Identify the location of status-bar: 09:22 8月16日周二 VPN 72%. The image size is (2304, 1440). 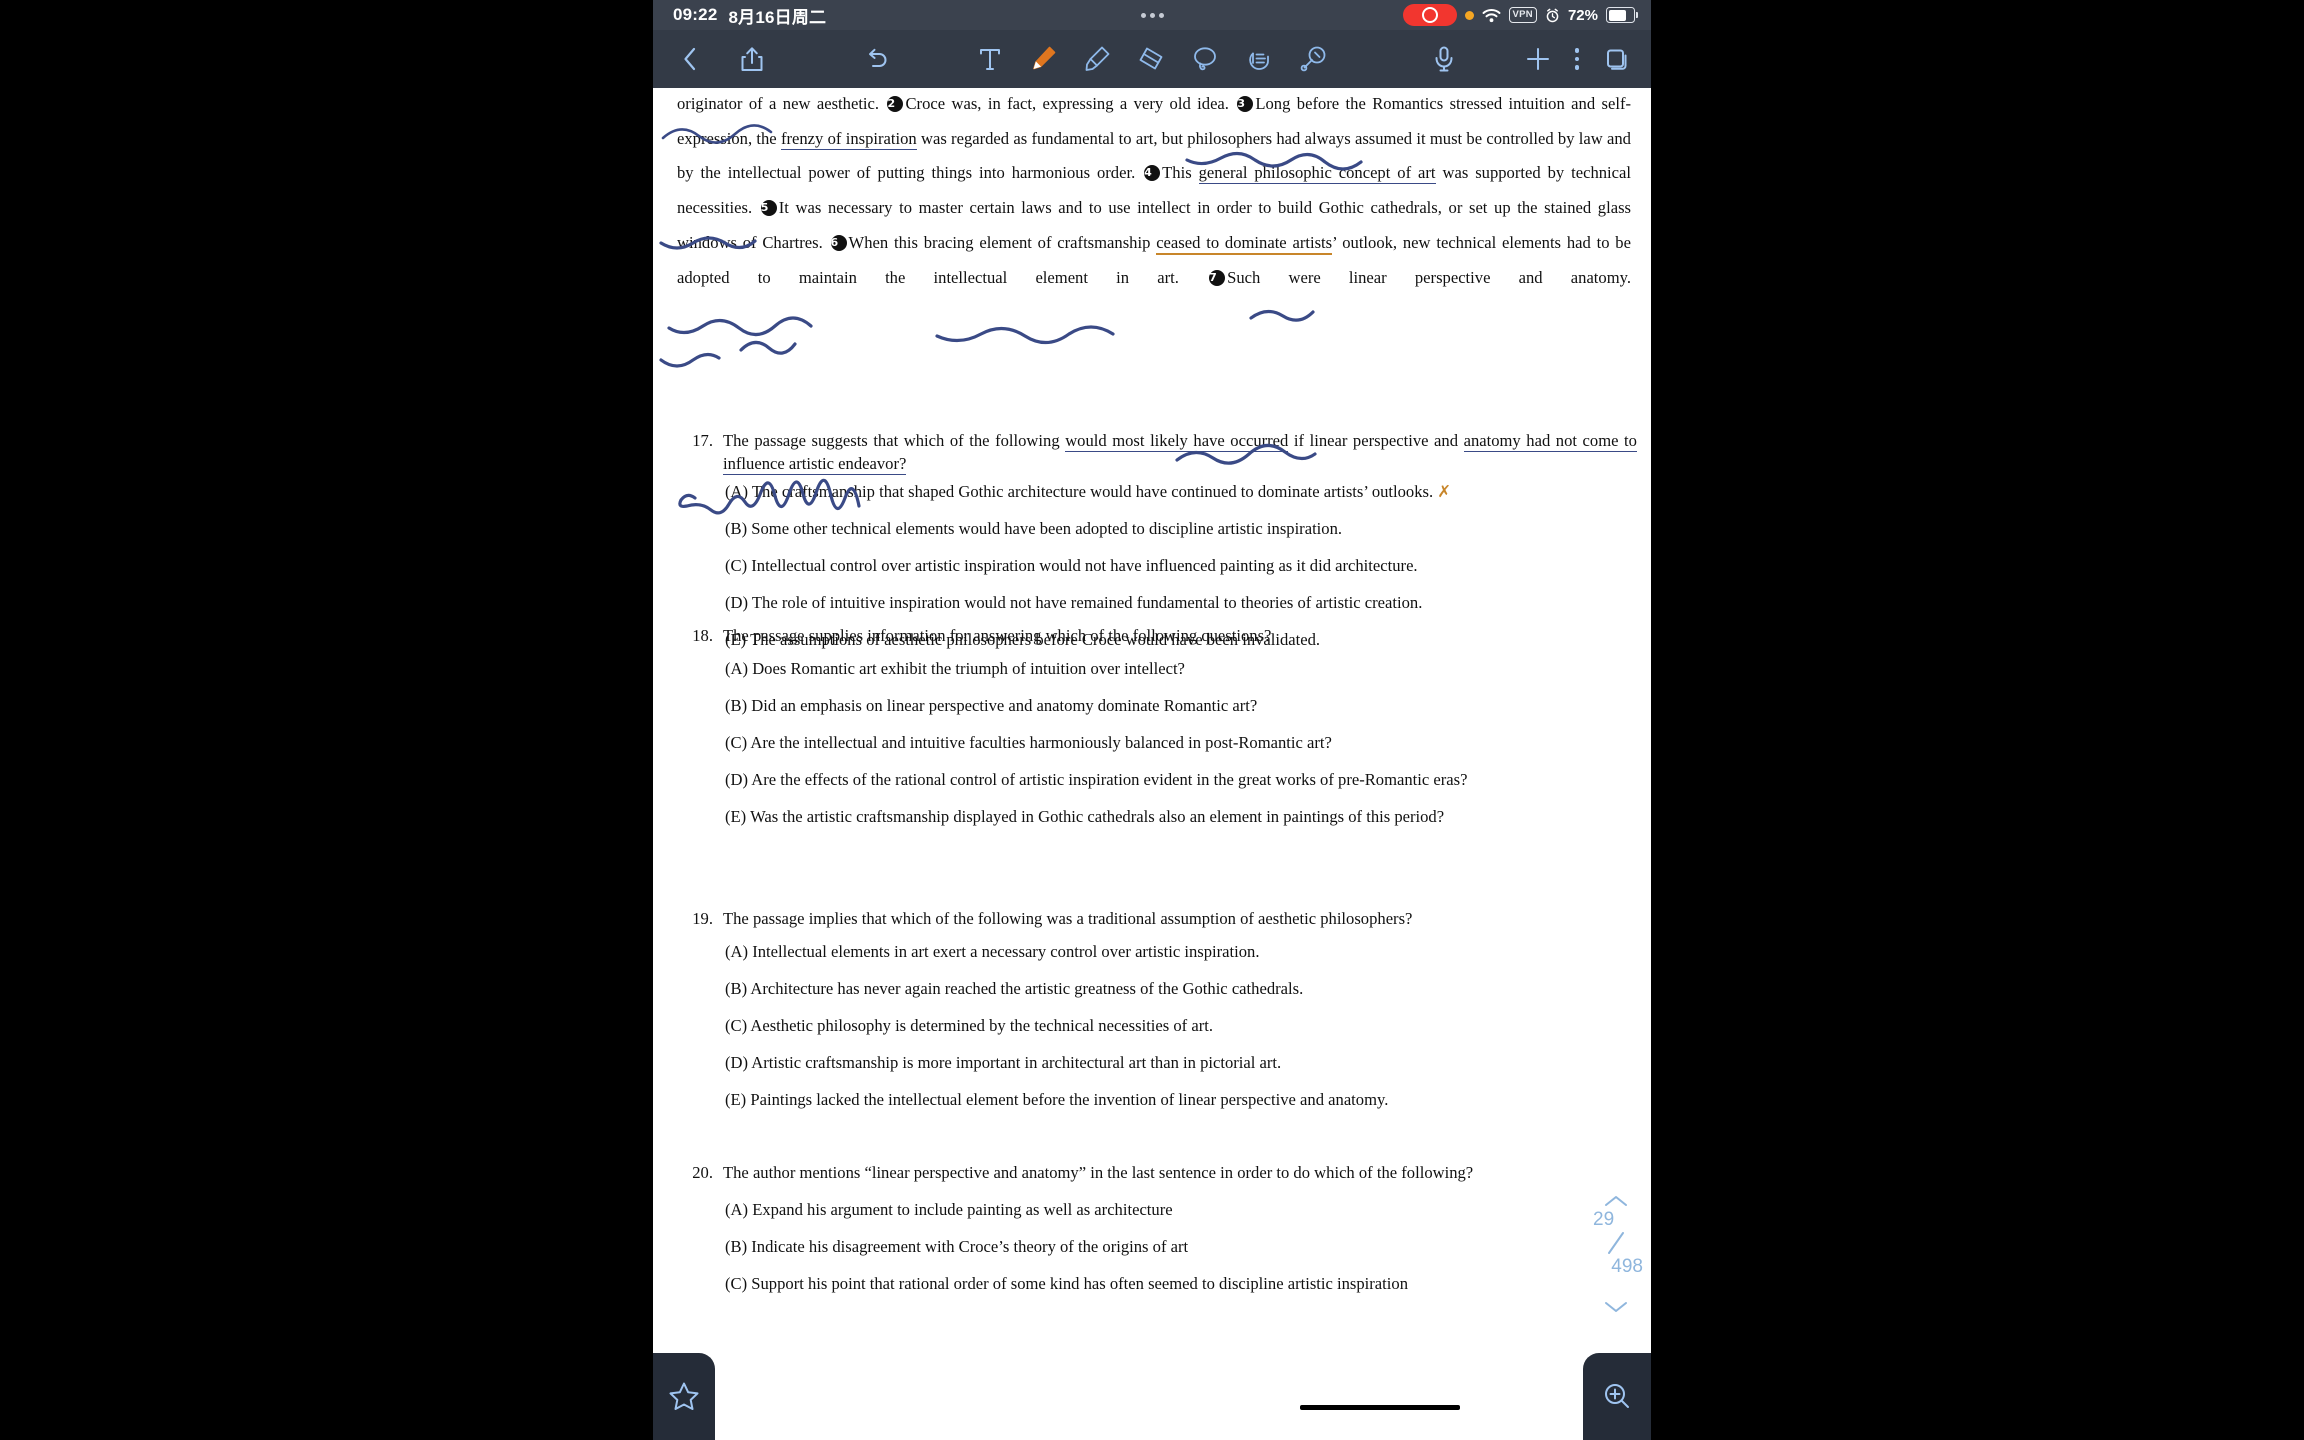
(1152, 15).